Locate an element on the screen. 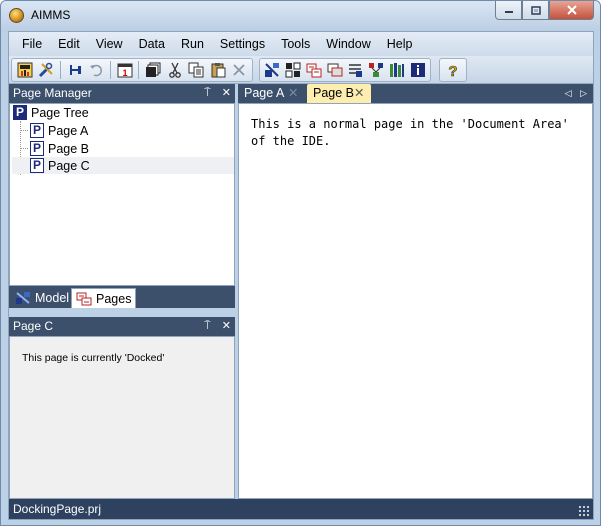 The height and width of the screenshot is (526, 601). tab-page-b: Page B ✕ is located at coordinates (339, 93).